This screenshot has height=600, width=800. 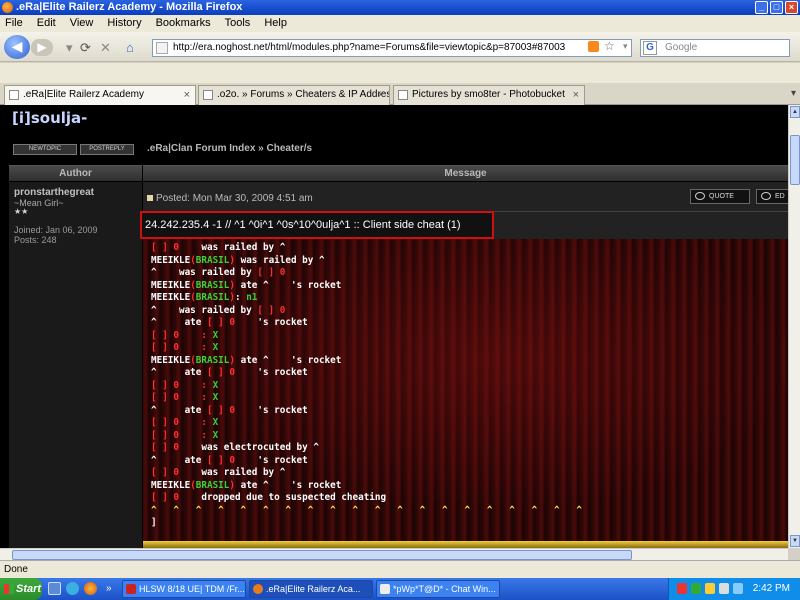 What do you see at coordinates (696, 588) in the screenshot?
I see `tray-network-icon` at bounding box center [696, 588].